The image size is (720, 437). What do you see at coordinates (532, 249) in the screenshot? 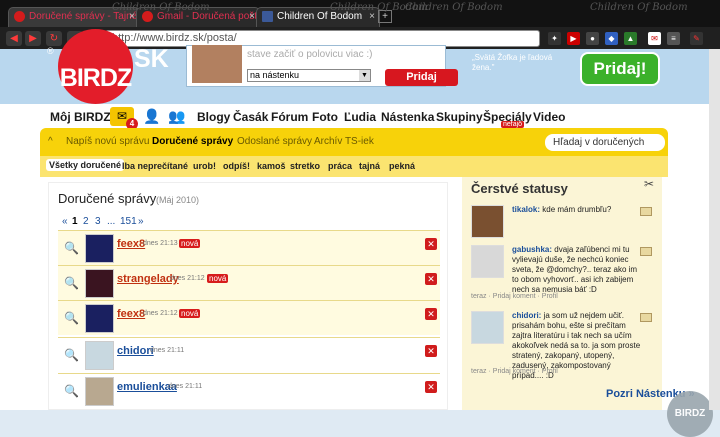
I see `status-user: gabushka:` at bounding box center [532, 249].